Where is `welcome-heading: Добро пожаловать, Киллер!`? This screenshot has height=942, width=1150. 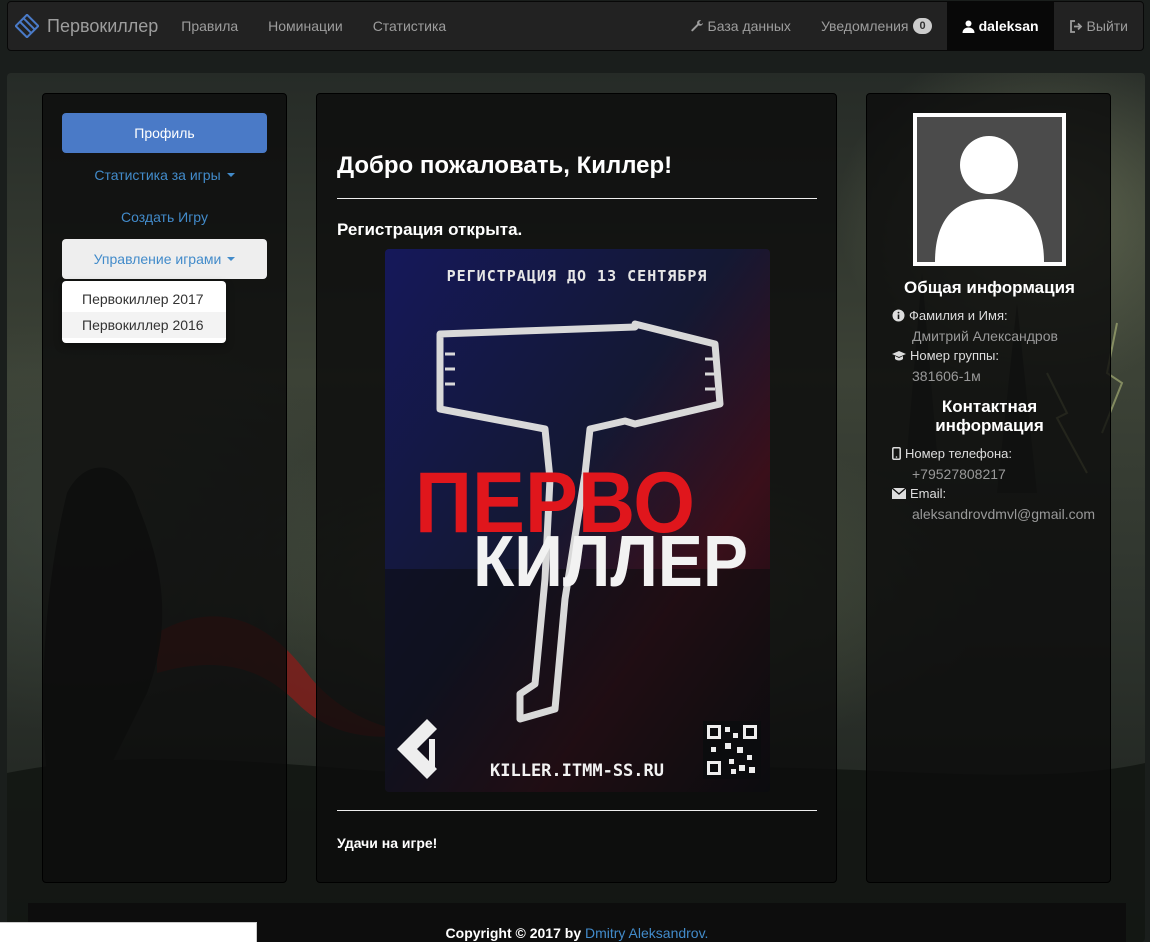
welcome-heading: Добро пожаловать, Киллер! is located at coordinates (505, 165).